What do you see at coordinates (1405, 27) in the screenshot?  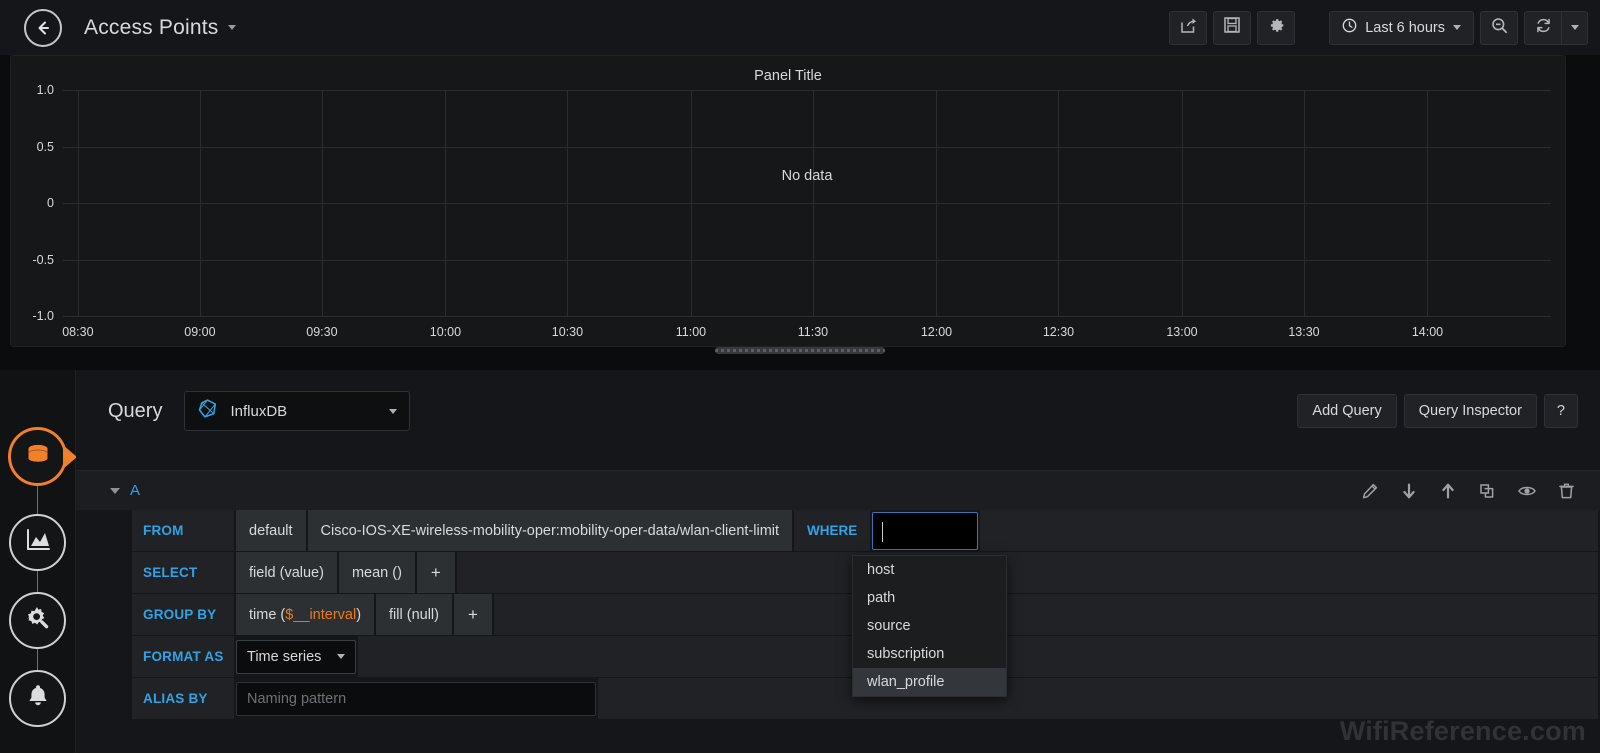 I see `time-range-label: Last 6 hours` at bounding box center [1405, 27].